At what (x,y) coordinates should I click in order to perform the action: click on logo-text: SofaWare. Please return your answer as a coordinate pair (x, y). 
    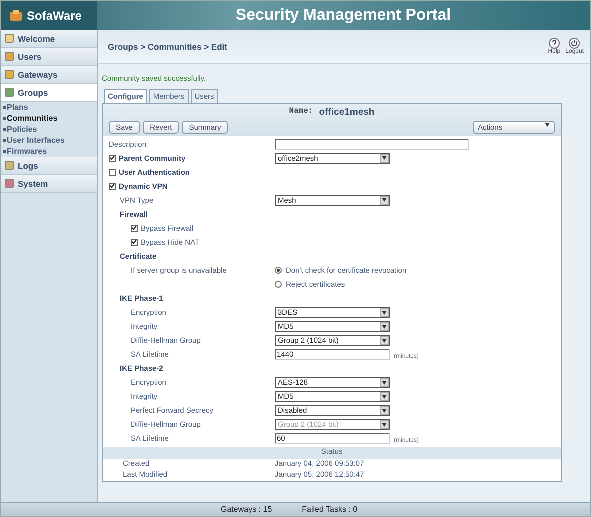
    Looking at the image, I should click on (54, 15).